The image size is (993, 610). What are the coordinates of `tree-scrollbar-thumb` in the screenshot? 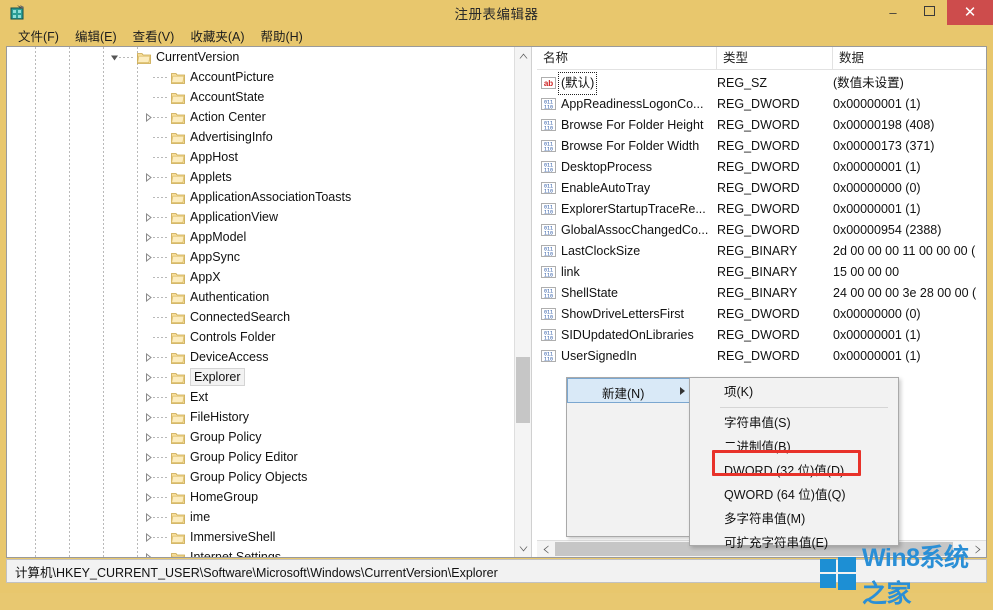 It's located at (523, 390).